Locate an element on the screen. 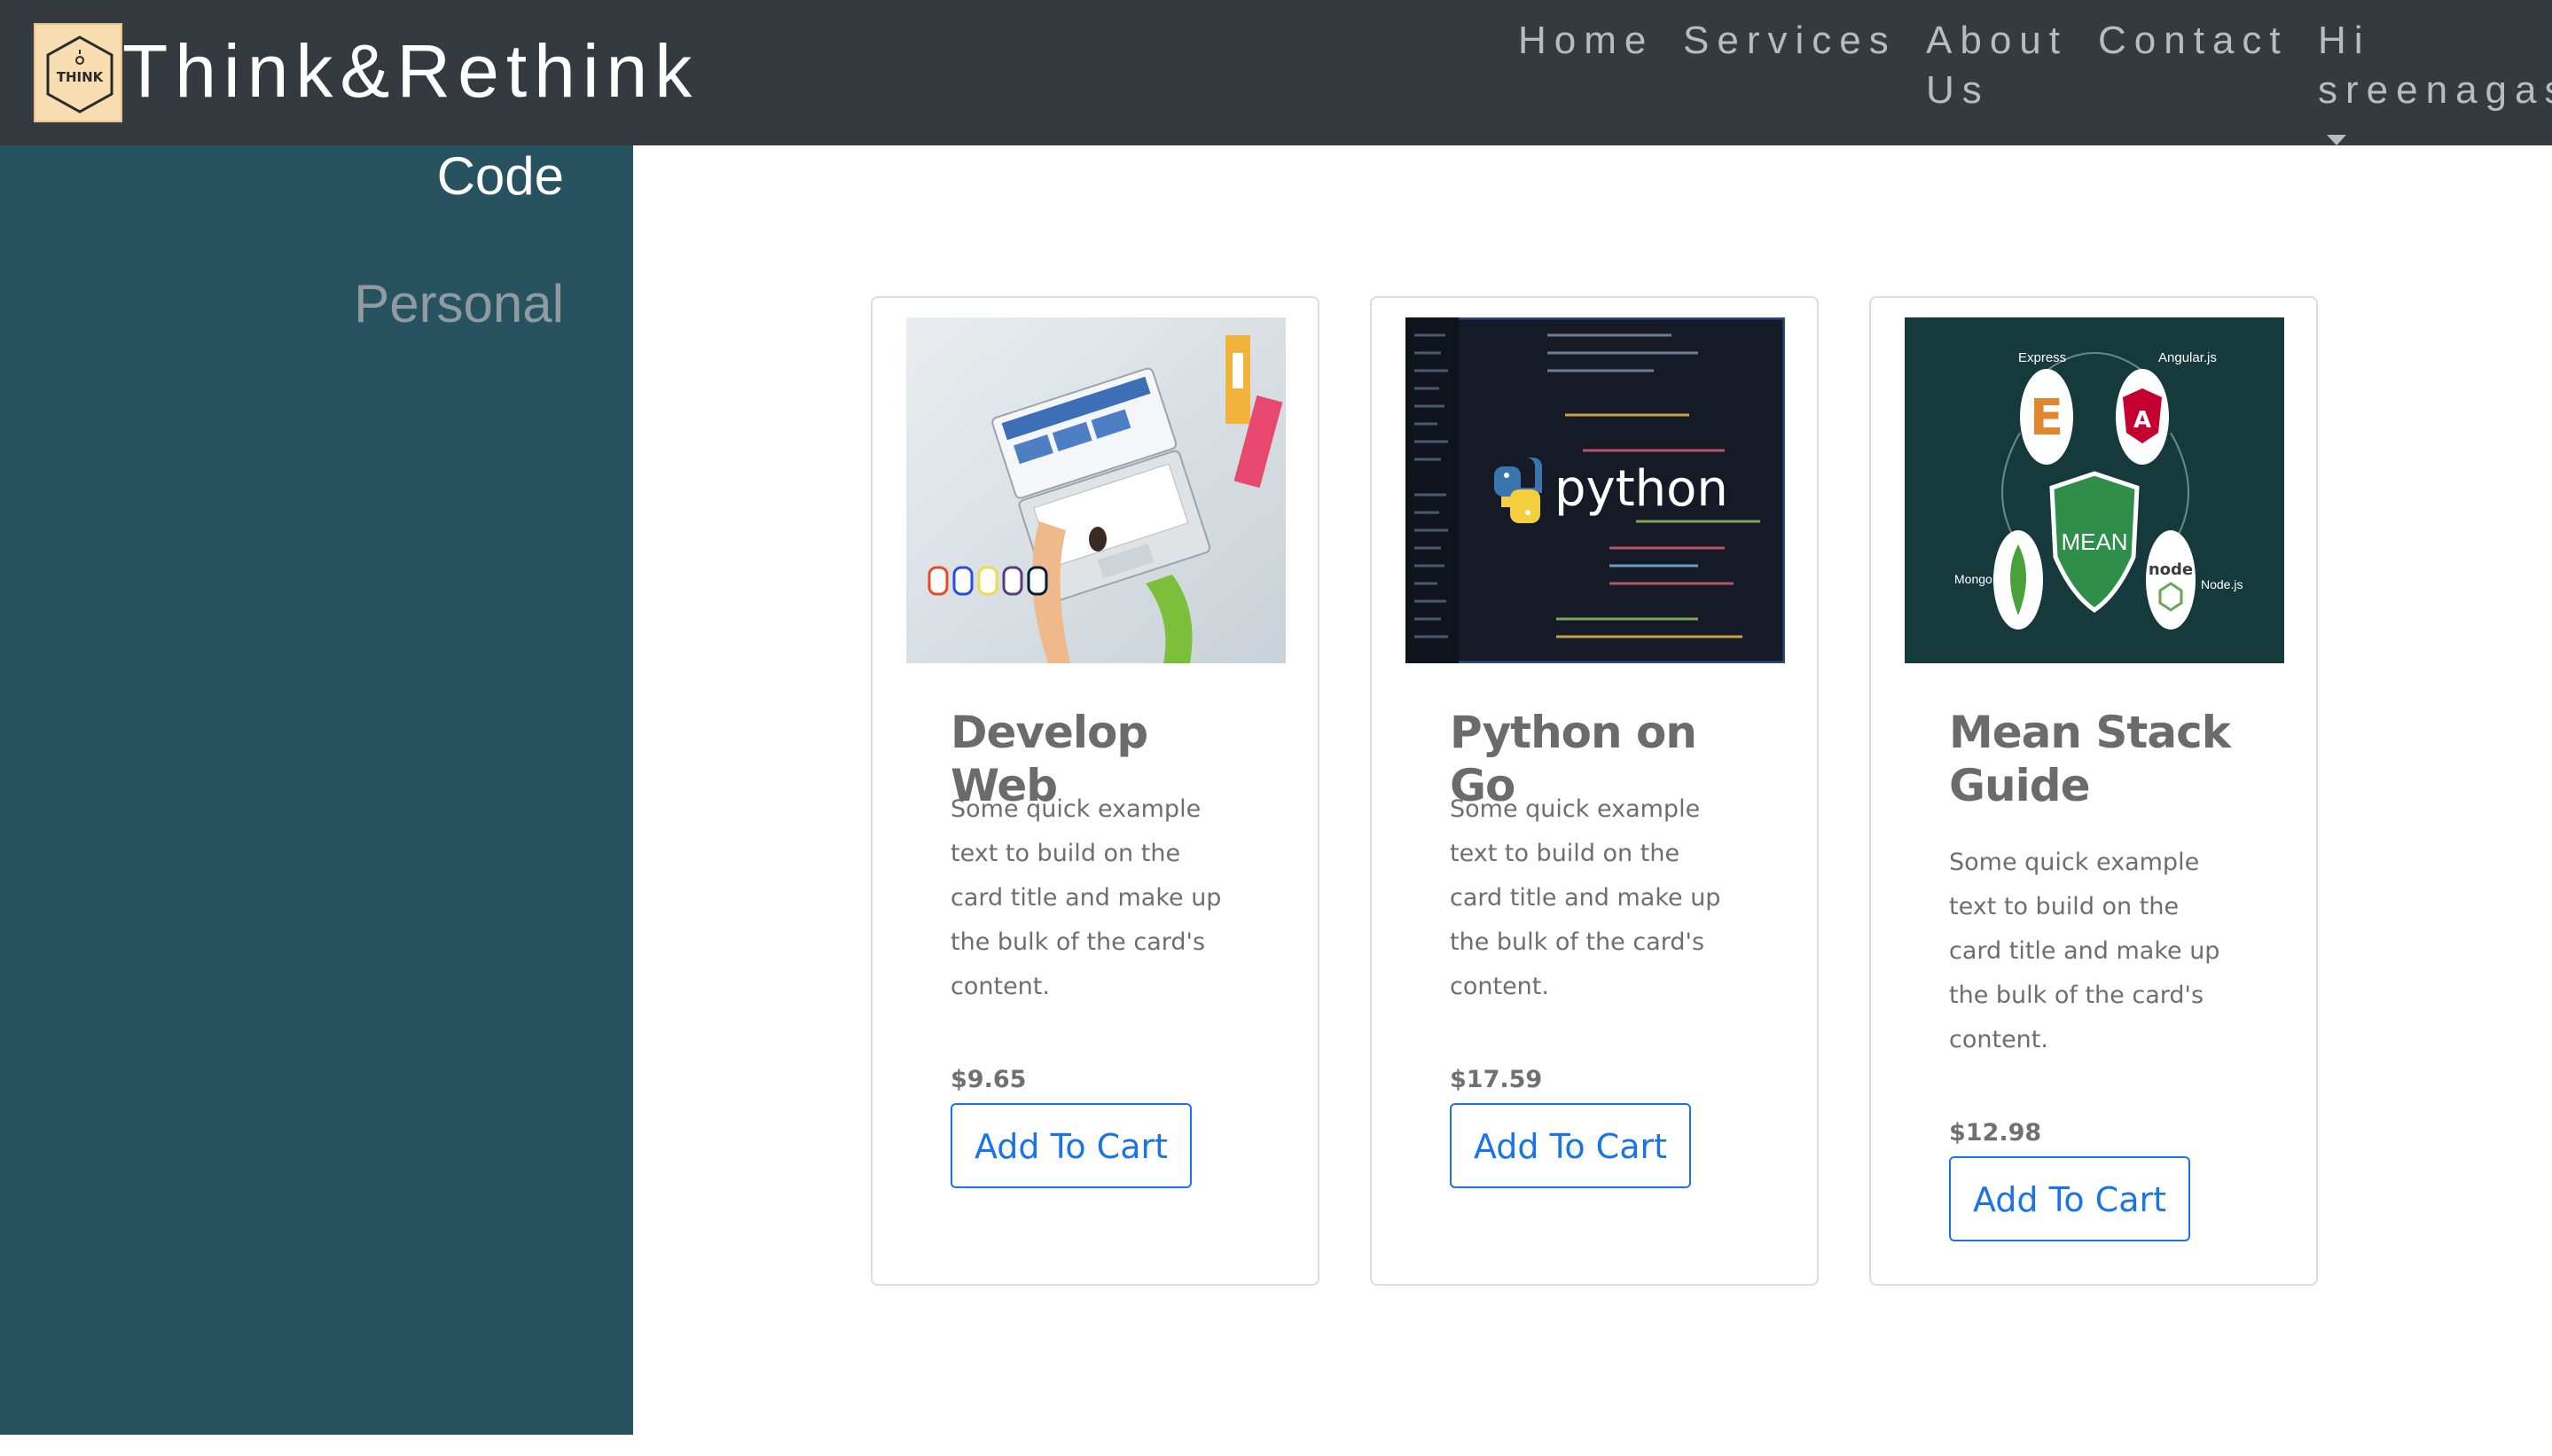 The height and width of the screenshot is (1456, 2552). nav-contact: Contact is located at coordinates (2193, 41).